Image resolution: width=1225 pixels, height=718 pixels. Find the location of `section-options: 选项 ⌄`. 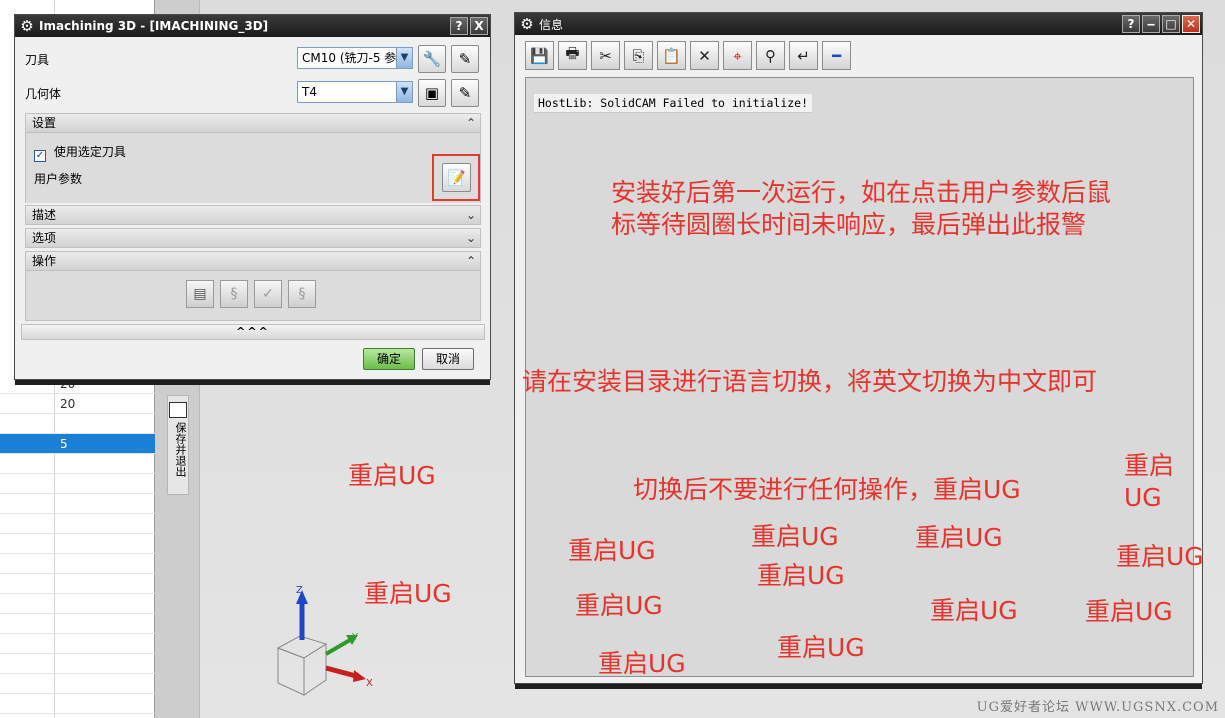

section-options: 选项 ⌄ is located at coordinates (253, 238).